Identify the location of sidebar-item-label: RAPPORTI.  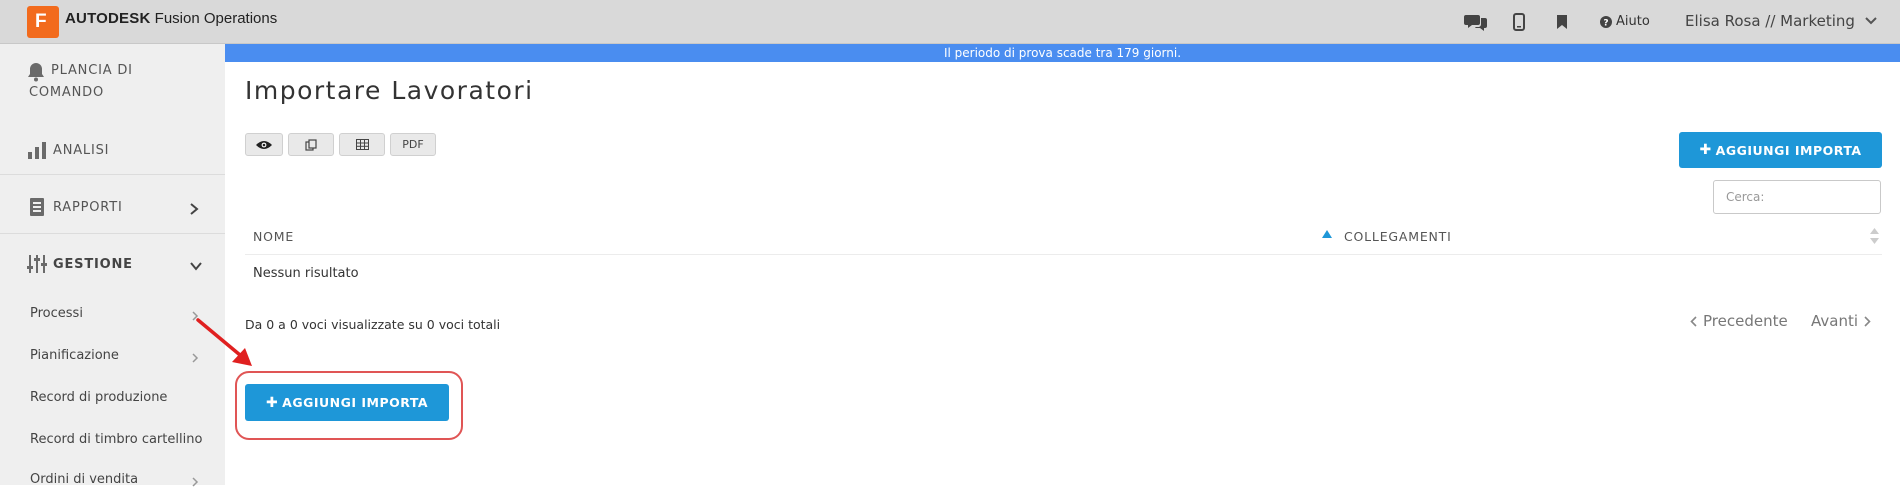
(88, 207).